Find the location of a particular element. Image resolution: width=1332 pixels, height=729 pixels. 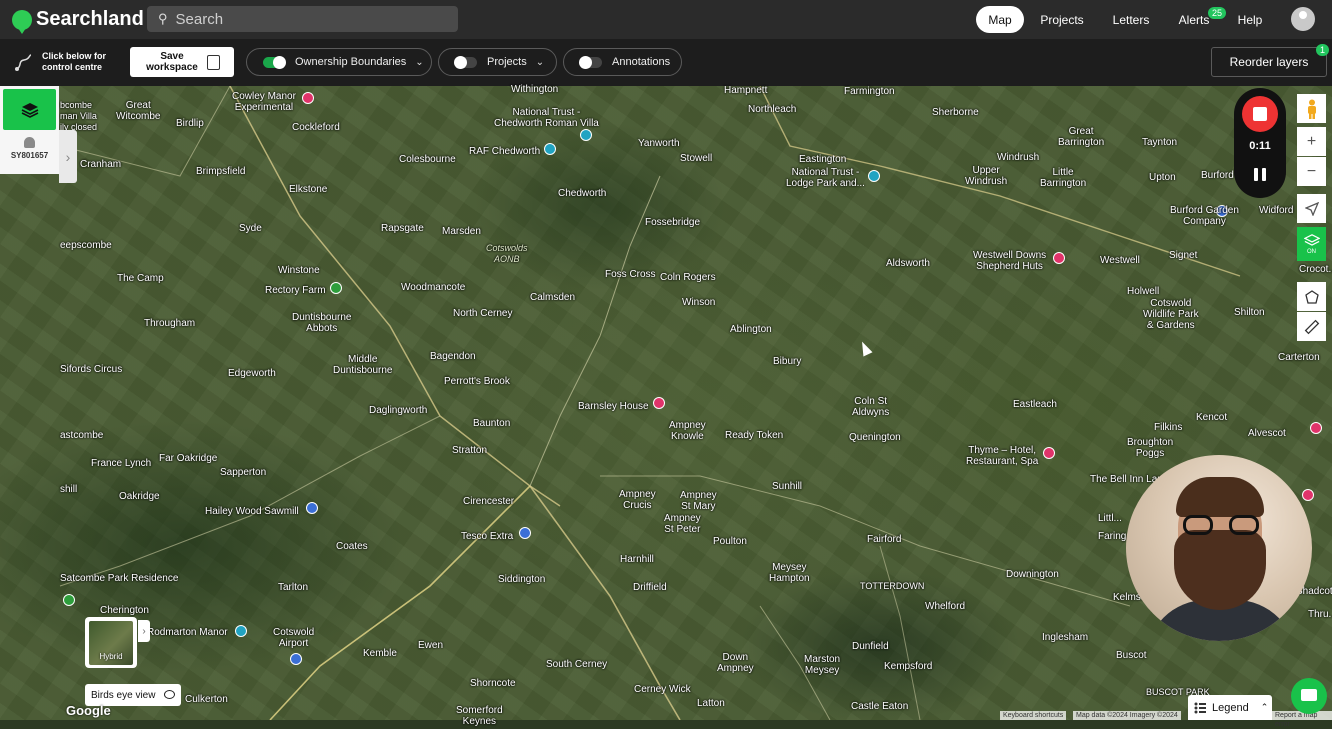

airport-icon is located at coordinates (296, 659).